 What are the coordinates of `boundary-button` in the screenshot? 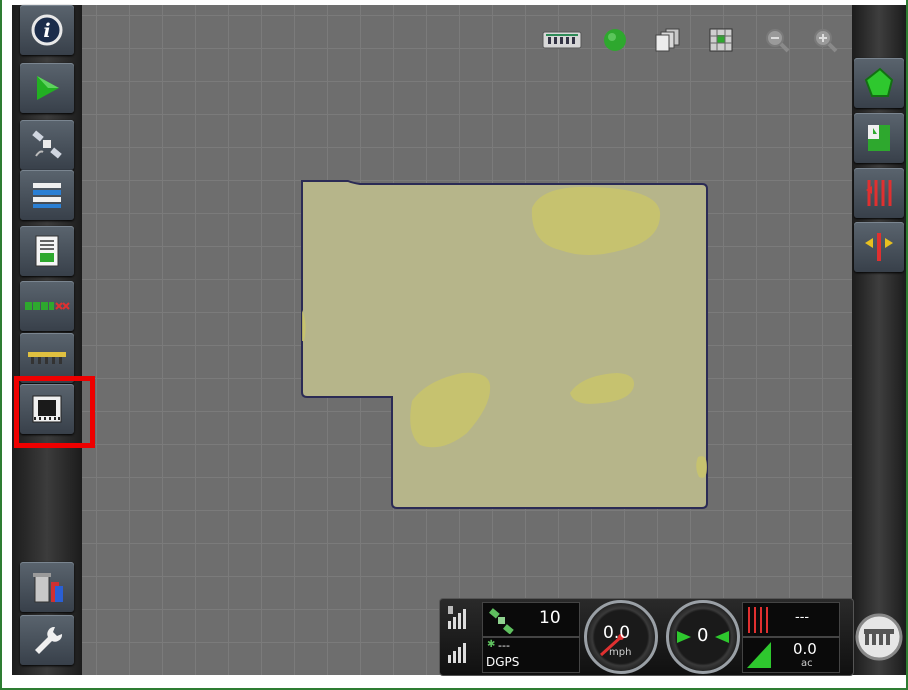 It's located at (879, 138).